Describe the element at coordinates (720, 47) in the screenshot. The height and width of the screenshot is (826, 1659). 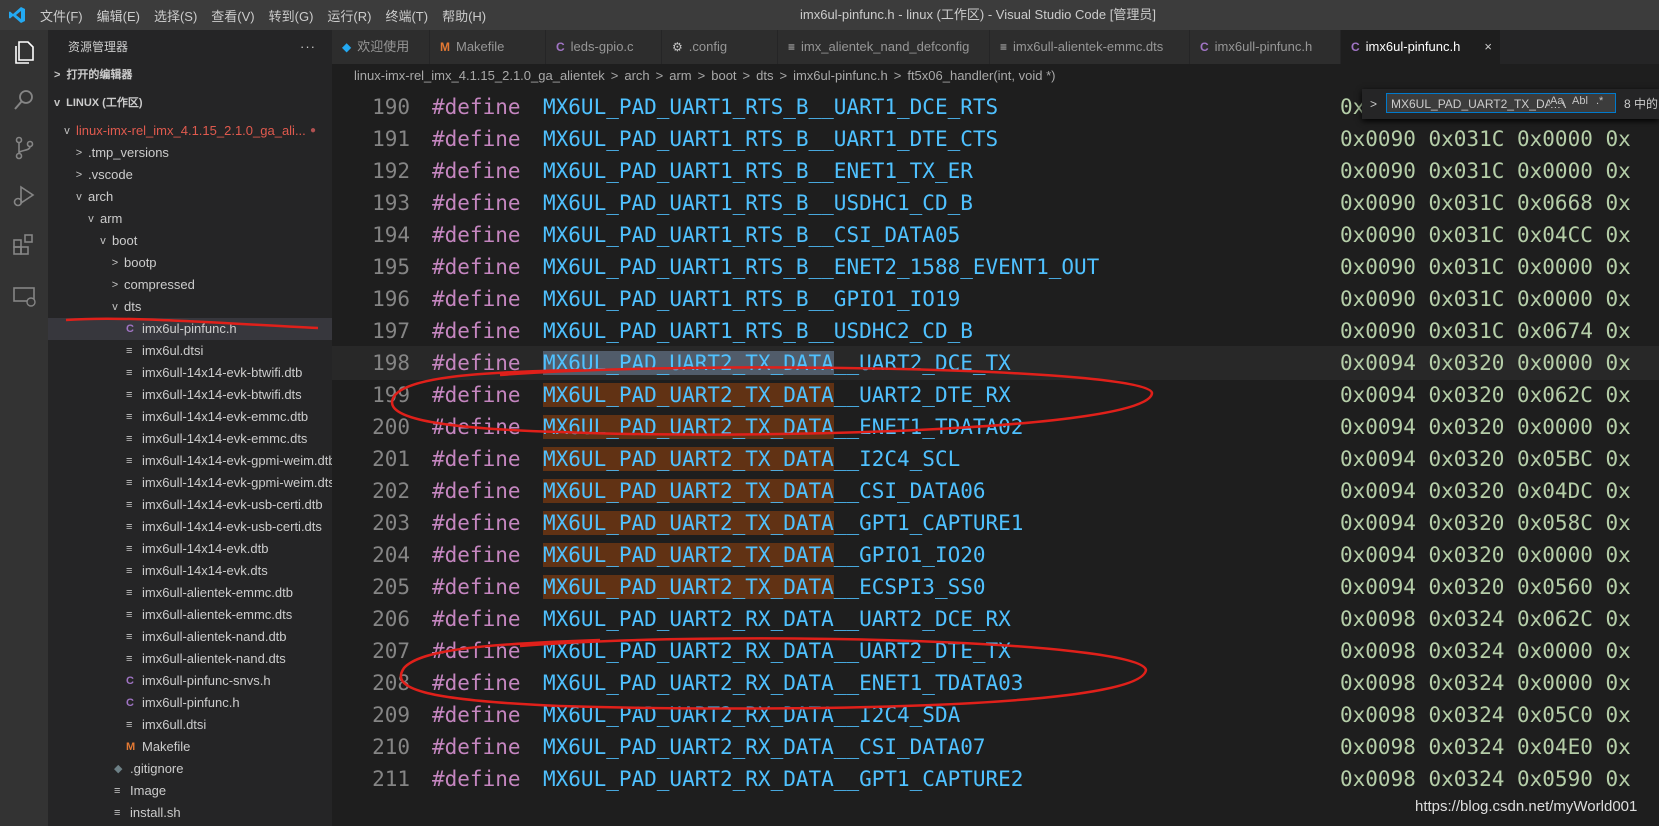
I see `tab-3: ⚙ .config` at that location.